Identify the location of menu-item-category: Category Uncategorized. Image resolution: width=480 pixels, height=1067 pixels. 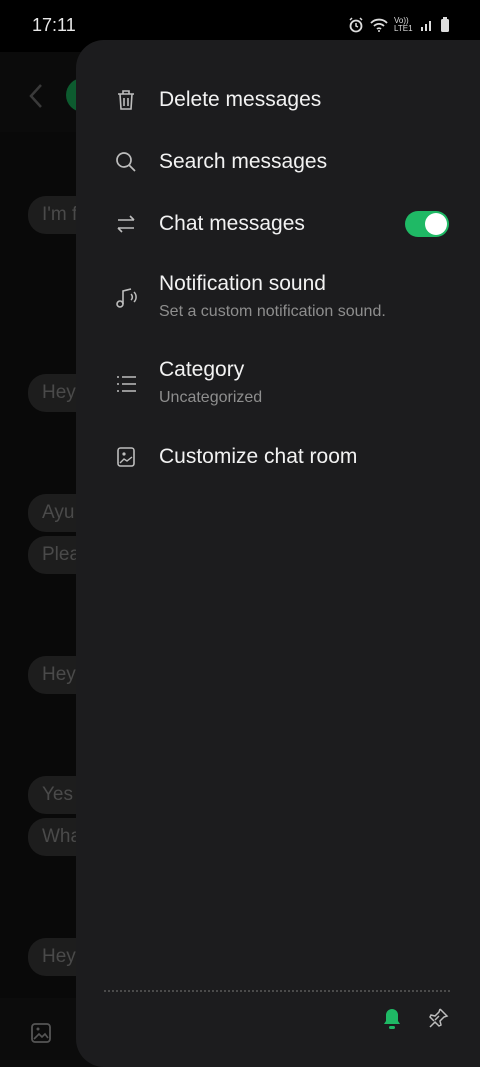
(278, 386).